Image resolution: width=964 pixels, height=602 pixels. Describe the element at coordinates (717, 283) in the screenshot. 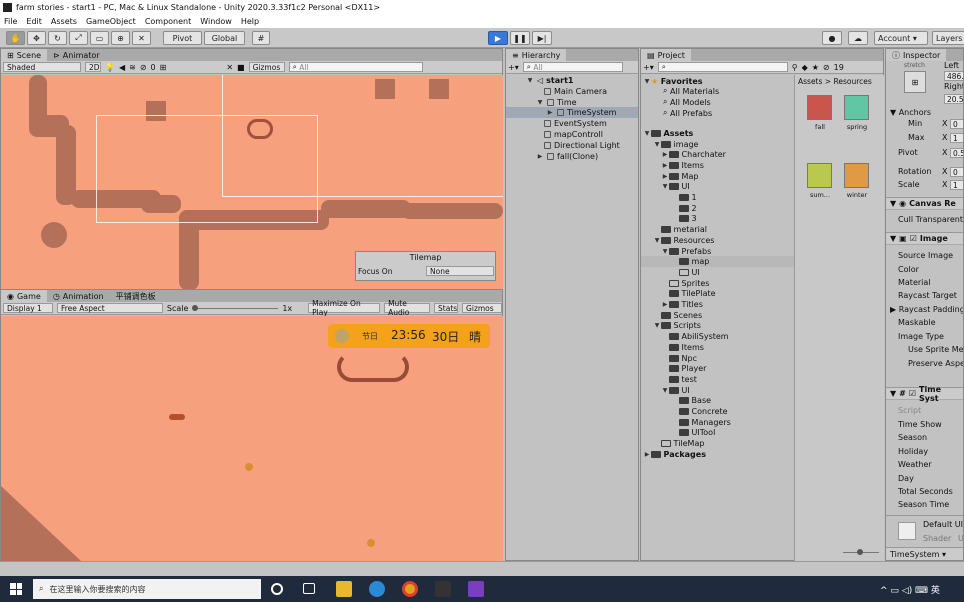

I see `folder-item: Sprites` at that location.